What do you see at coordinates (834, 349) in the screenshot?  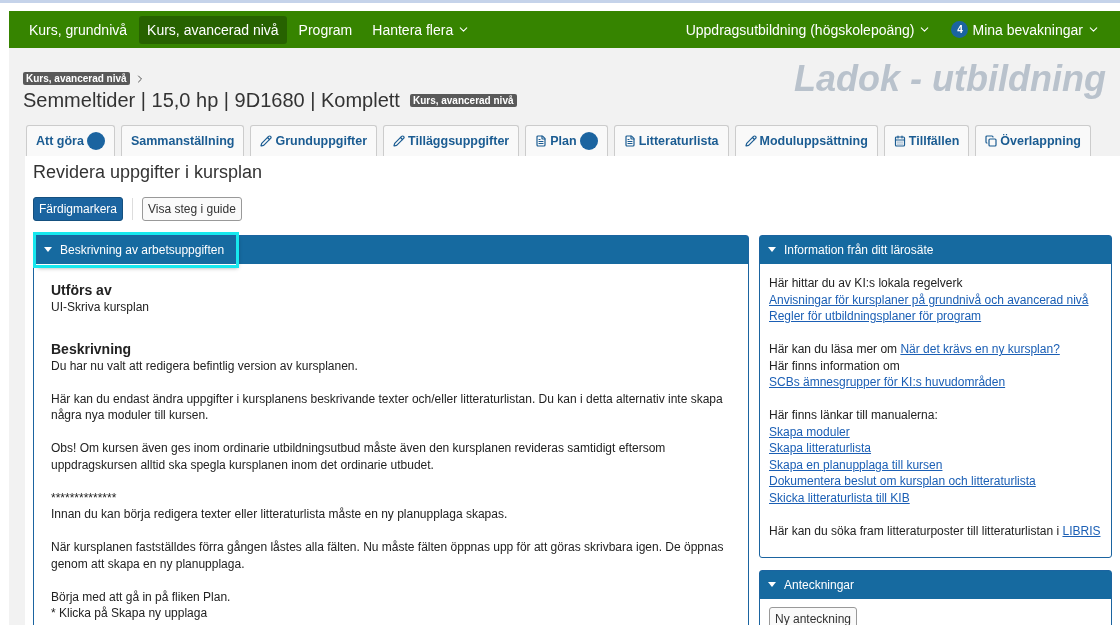 I see `info-text: Här kan du läsa mer om` at bounding box center [834, 349].